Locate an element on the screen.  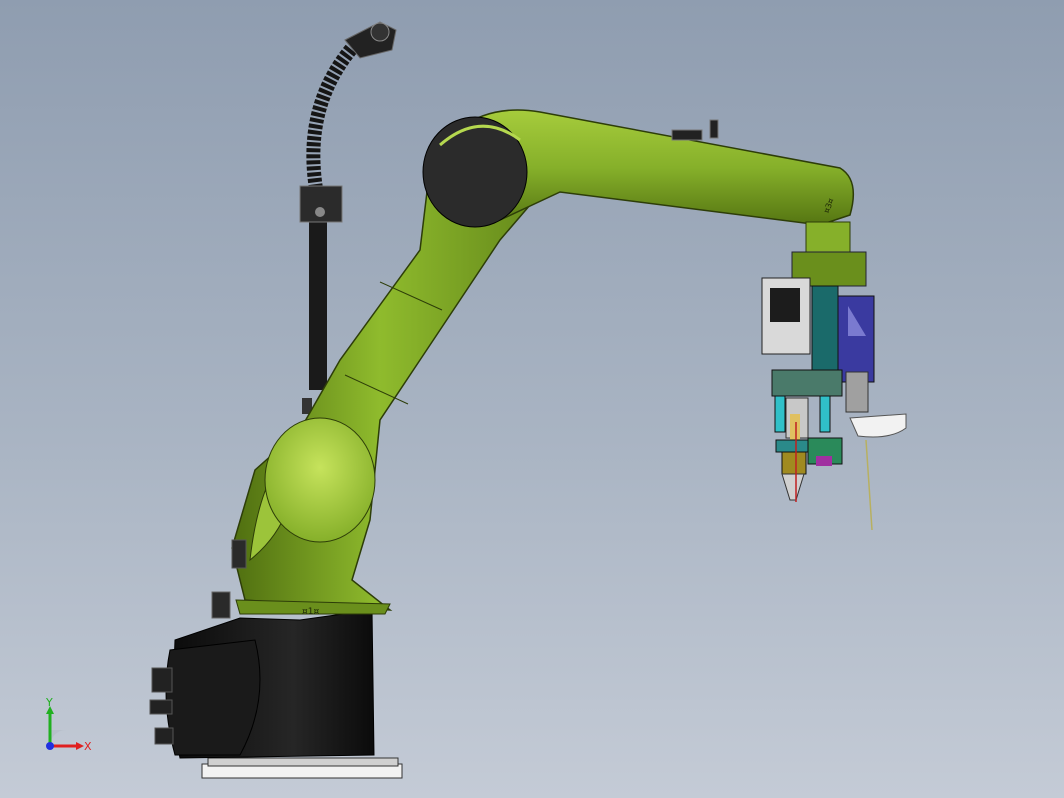
coordinate-triad: Y X is located at coordinates (68, 724).